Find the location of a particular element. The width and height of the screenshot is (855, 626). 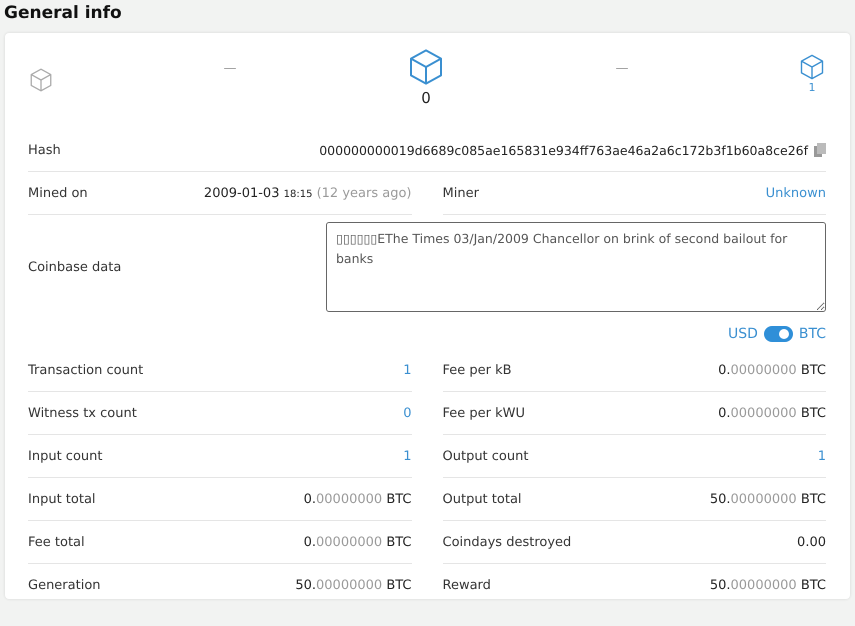

row-label: Coinbase data is located at coordinates (75, 267).